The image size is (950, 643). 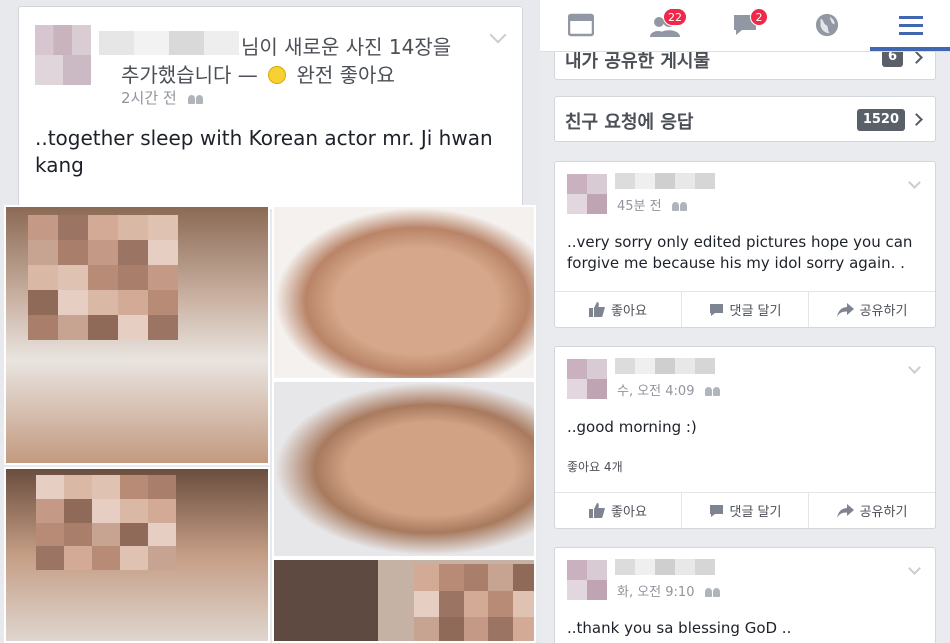 I want to click on top-navigation-bar: 22 2, so click(x=745, y=26).